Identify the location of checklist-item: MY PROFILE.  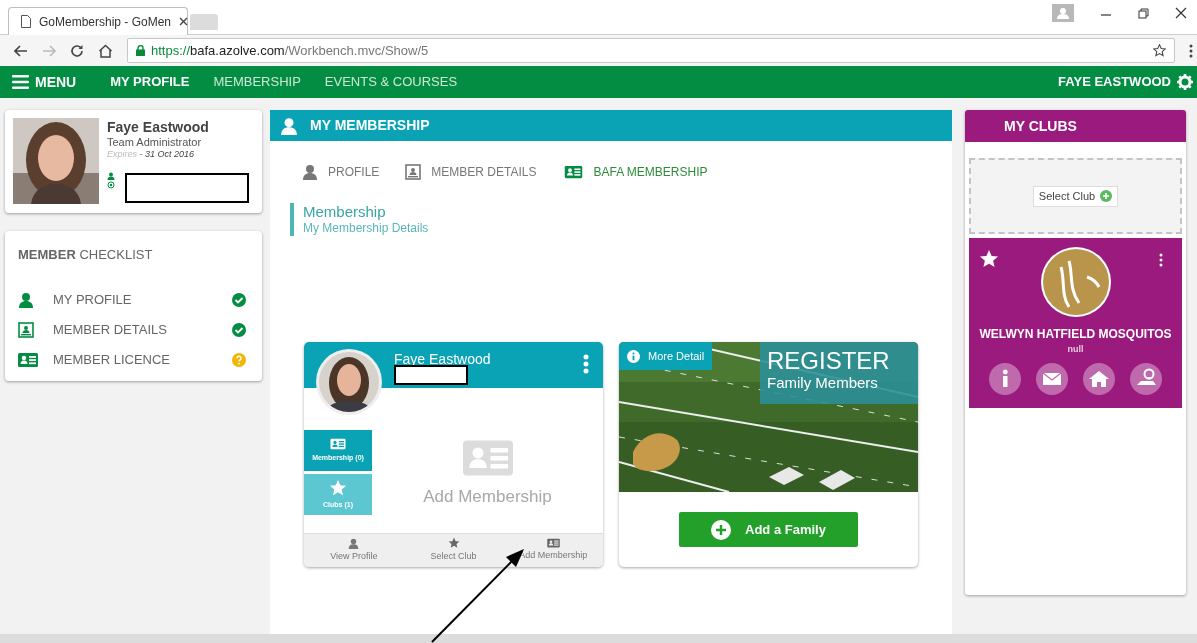
(92, 299).